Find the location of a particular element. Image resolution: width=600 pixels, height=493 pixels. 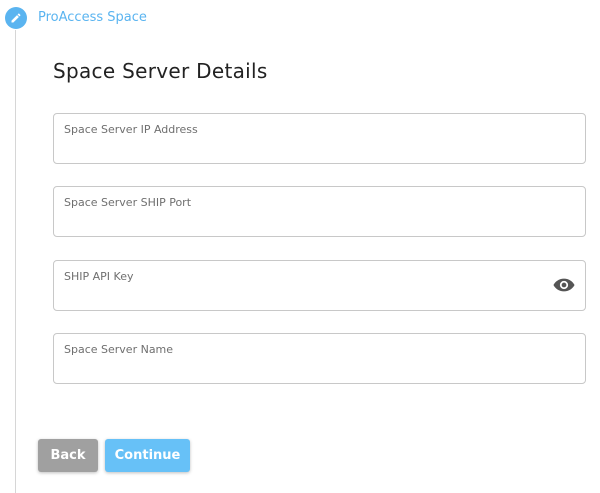

step-label: ProAccess Space is located at coordinates (92, 18).